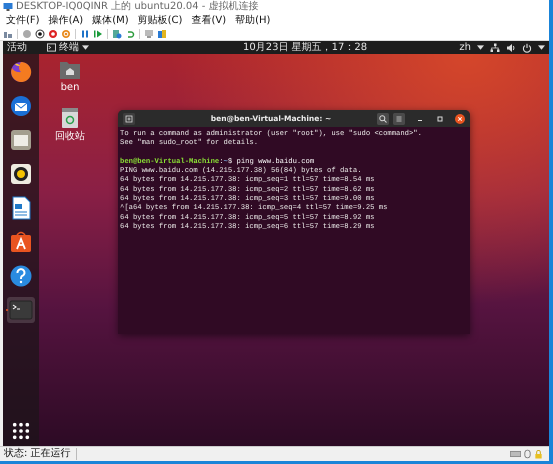 Image resolution: width=553 pixels, height=464 pixels. Describe the element at coordinates (17, 48) in the screenshot. I see `activities-button: 活动` at that location.